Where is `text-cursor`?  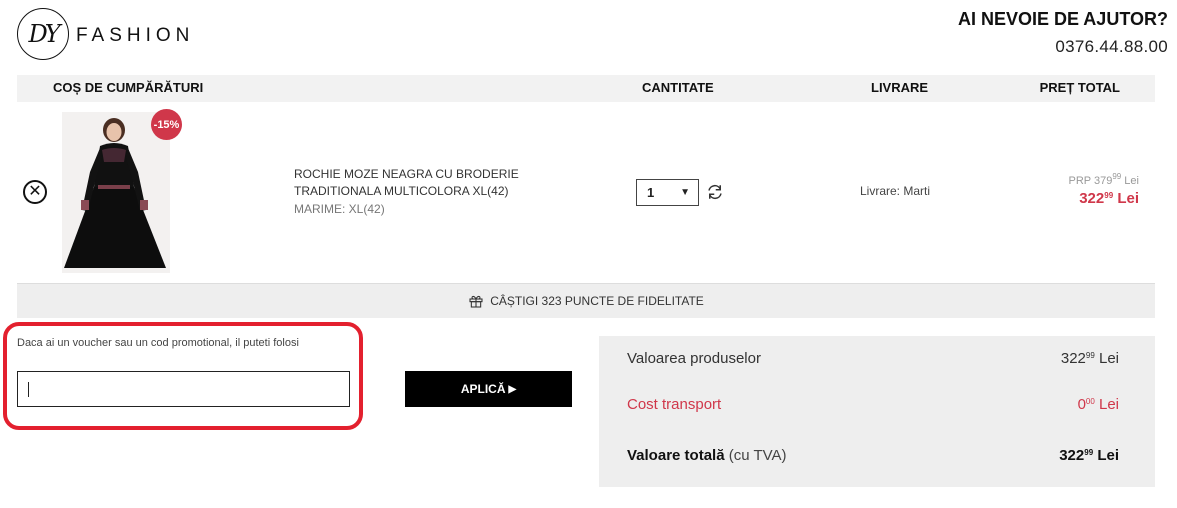 text-cursor is located at coordinates (28, 389).